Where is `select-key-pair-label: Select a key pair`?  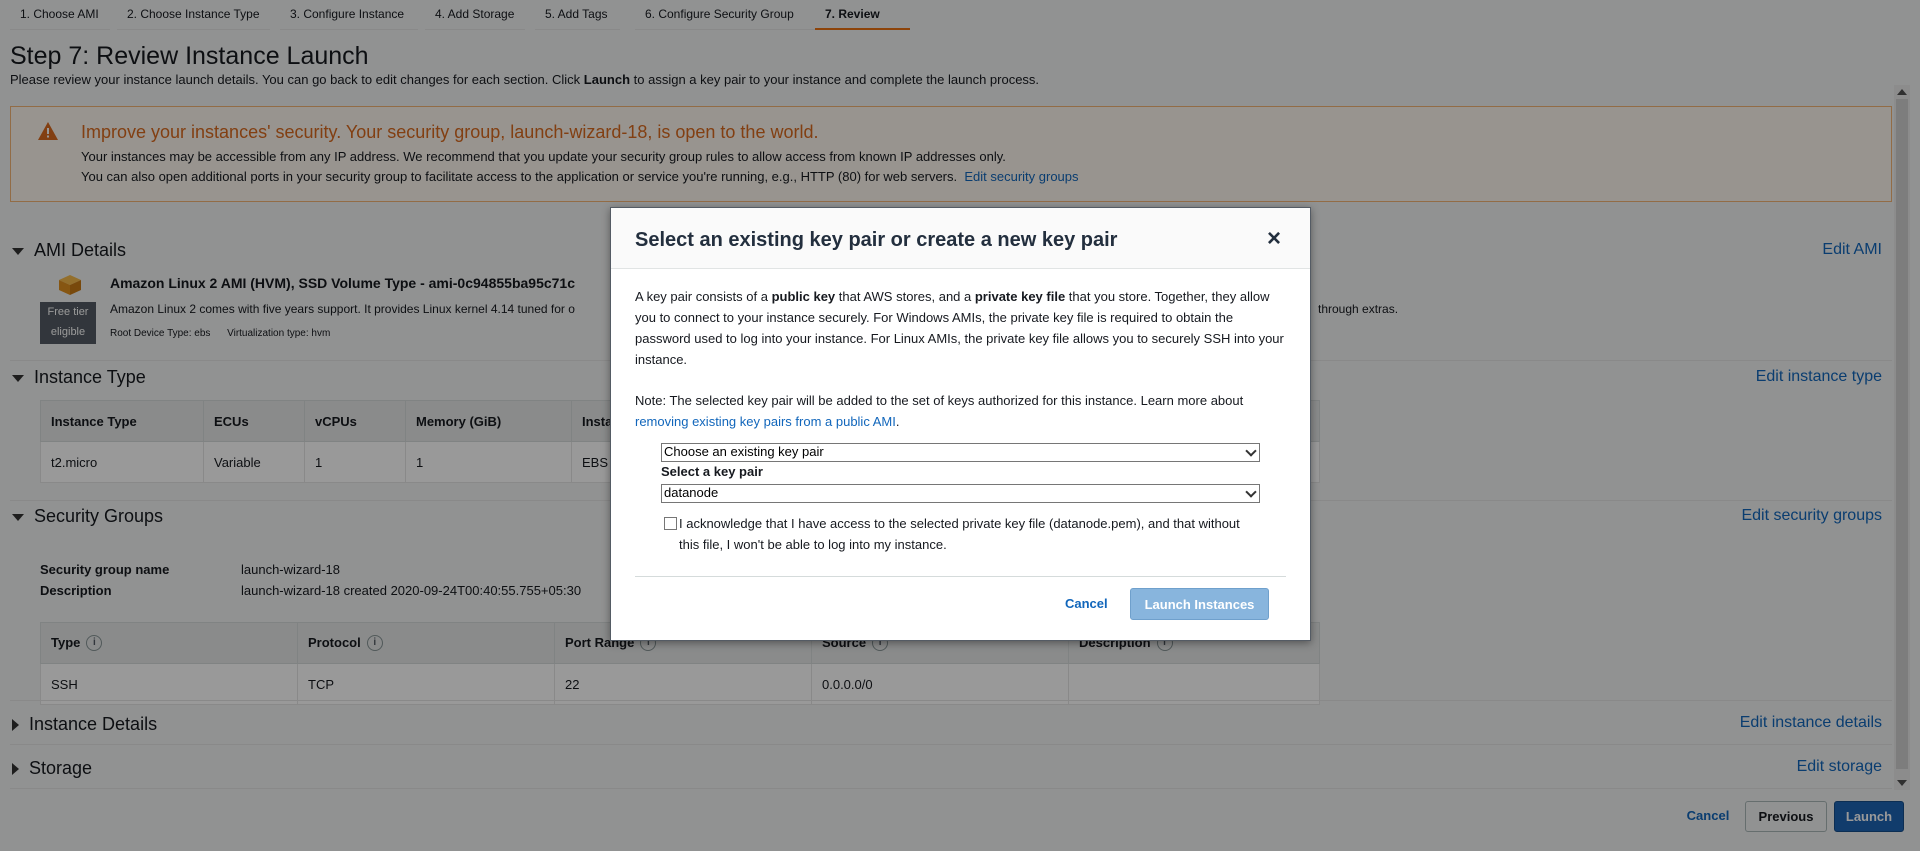 select-key-pair-label: Select a key pair is located at coordinates (712, 471).